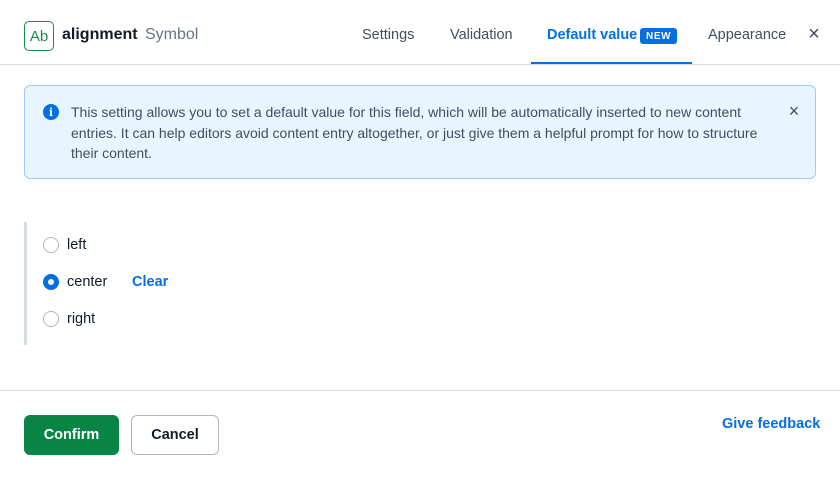 This screenshot has width=840, height=479. I want to click on radio-option-left: left, so click(64, 245).